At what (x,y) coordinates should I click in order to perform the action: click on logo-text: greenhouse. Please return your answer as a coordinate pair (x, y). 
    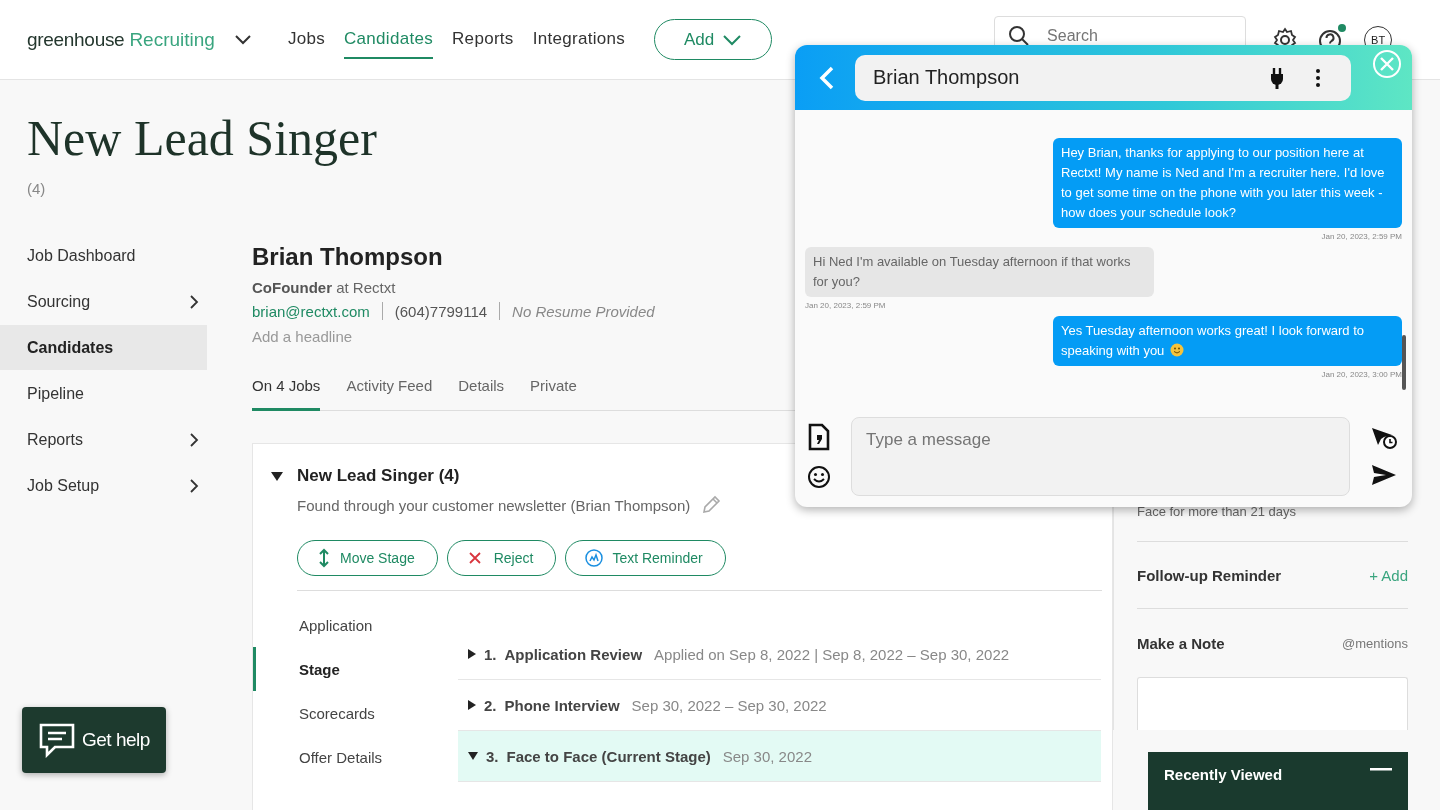
    Looking at the image, I should click on (76, 39).